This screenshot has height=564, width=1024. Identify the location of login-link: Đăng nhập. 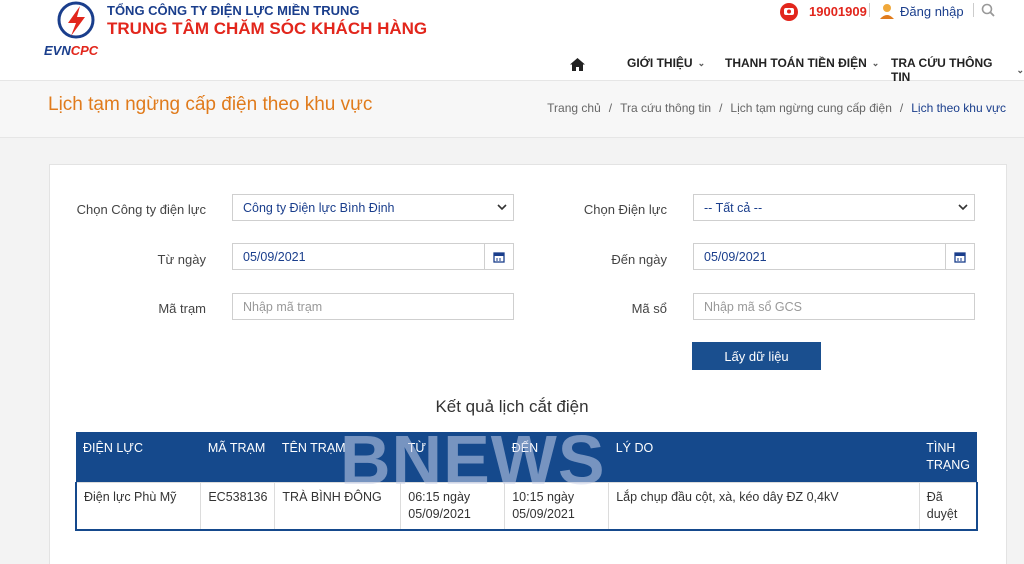
(921, 11).